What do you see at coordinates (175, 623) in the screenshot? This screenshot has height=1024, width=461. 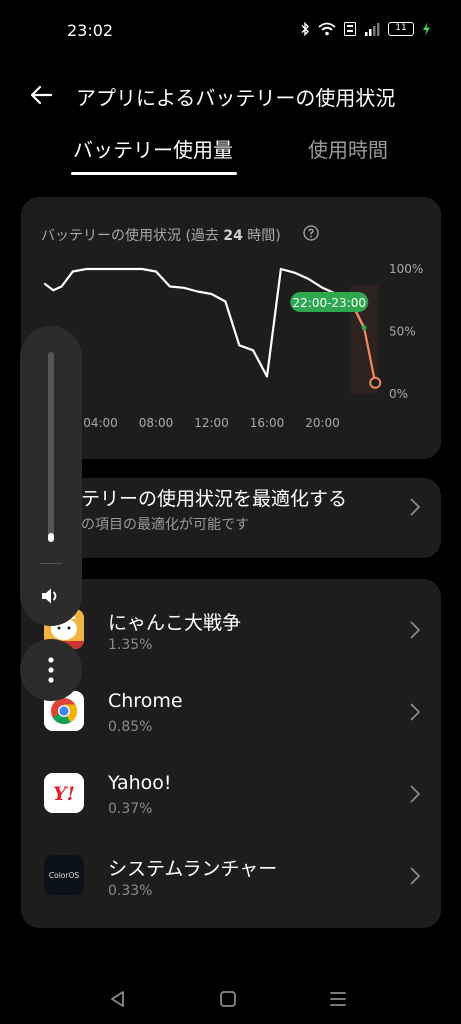 I see `app-name: にゃんこ大戦争` at bounding box center [175, 623].